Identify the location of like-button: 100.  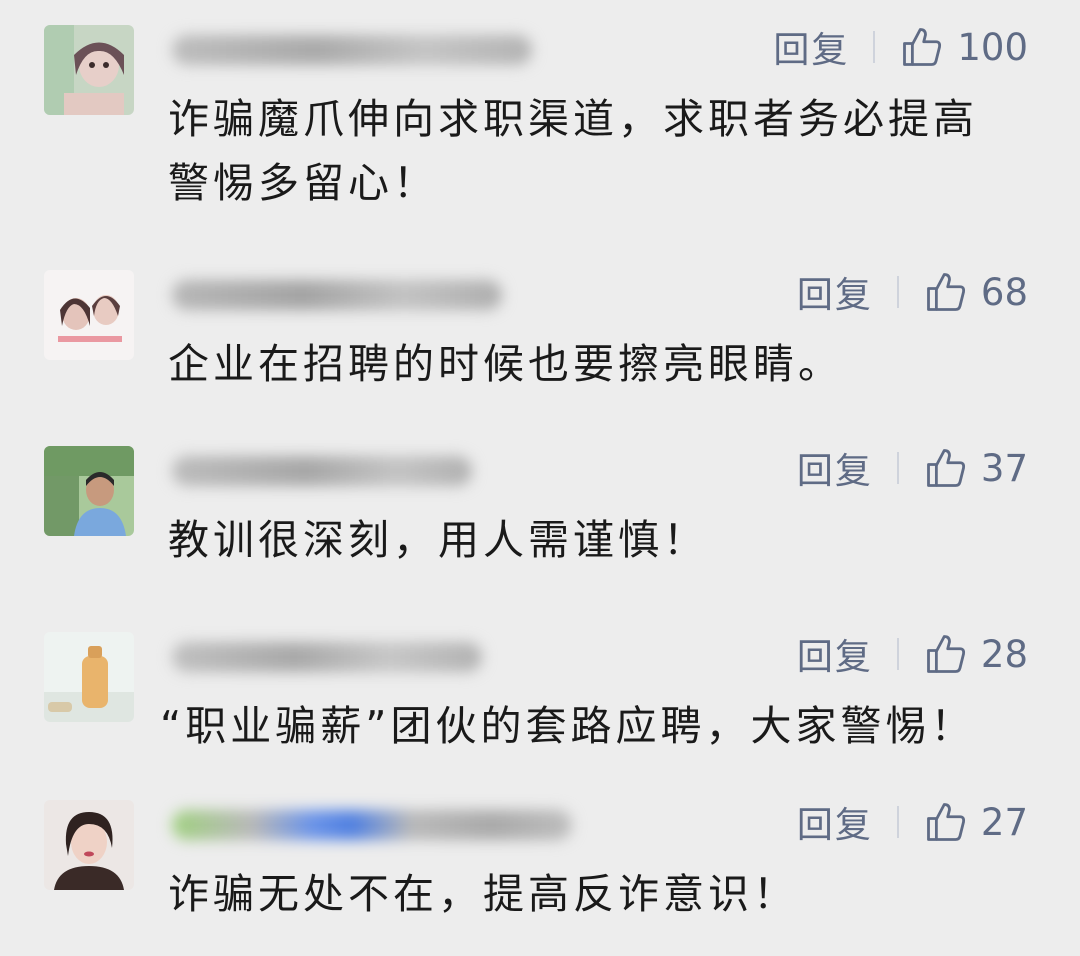
(964, 47).